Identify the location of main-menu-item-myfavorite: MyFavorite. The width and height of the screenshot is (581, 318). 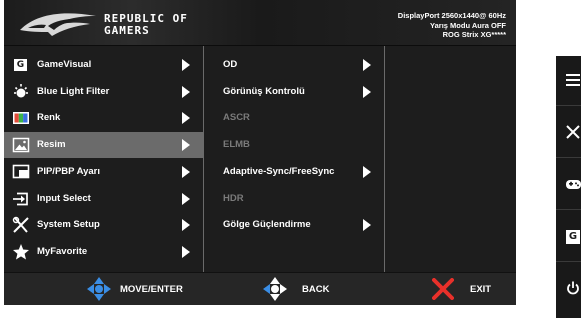
(104, 252).